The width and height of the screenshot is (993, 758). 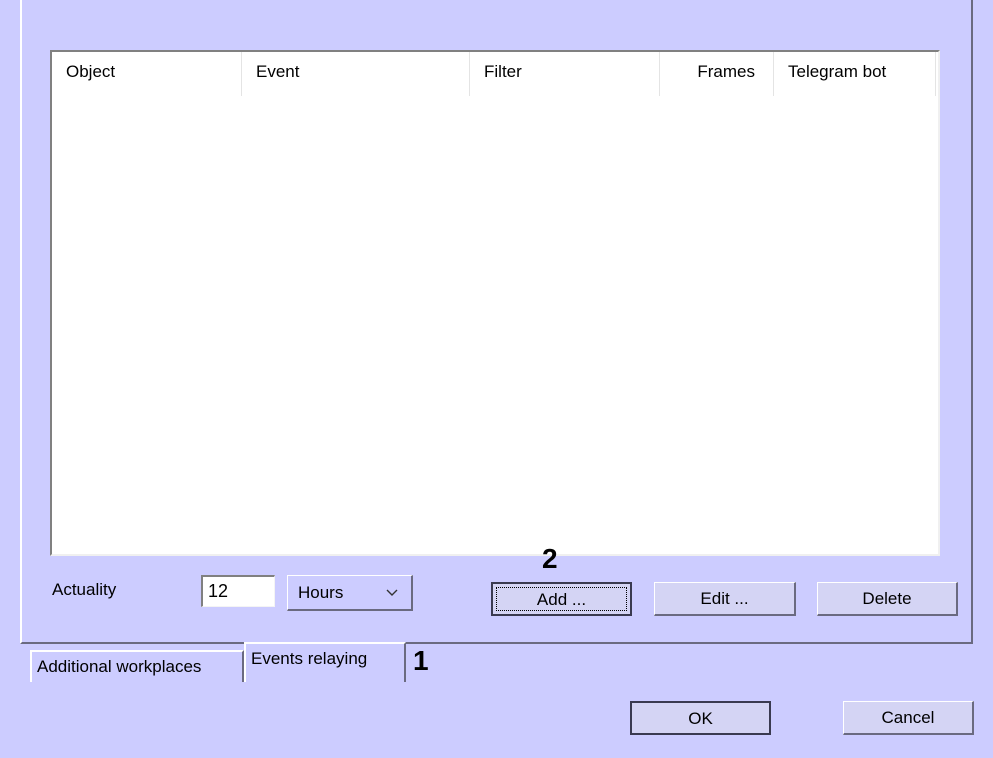 I want to click on actuality-unit-value: Hours, so click(x=321, y=592).